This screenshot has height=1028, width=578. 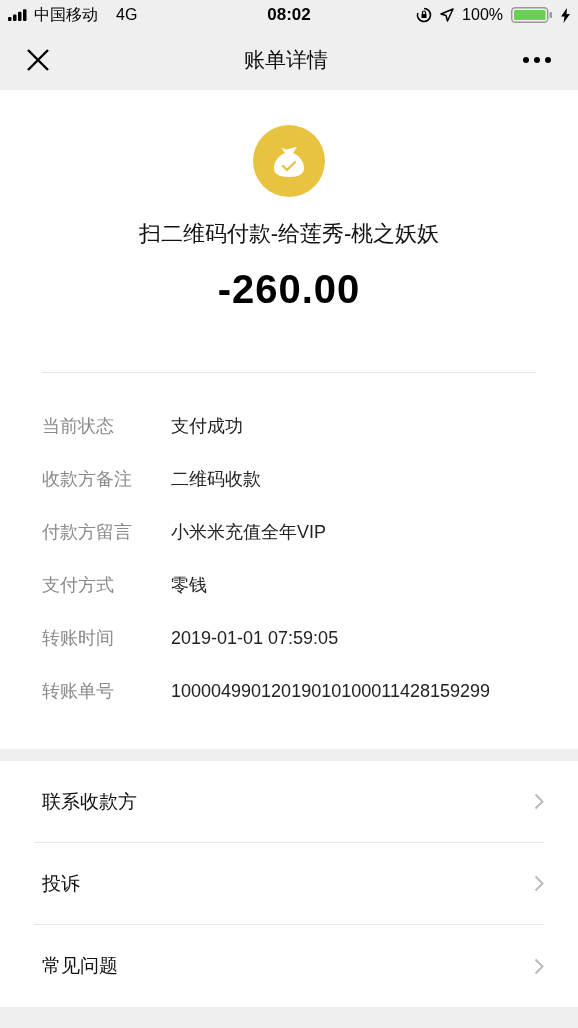 What do you see at coordinates (207, 426) in the screenshot?
I see `detail-value: 支付成功` at bounding box center [207, 426].